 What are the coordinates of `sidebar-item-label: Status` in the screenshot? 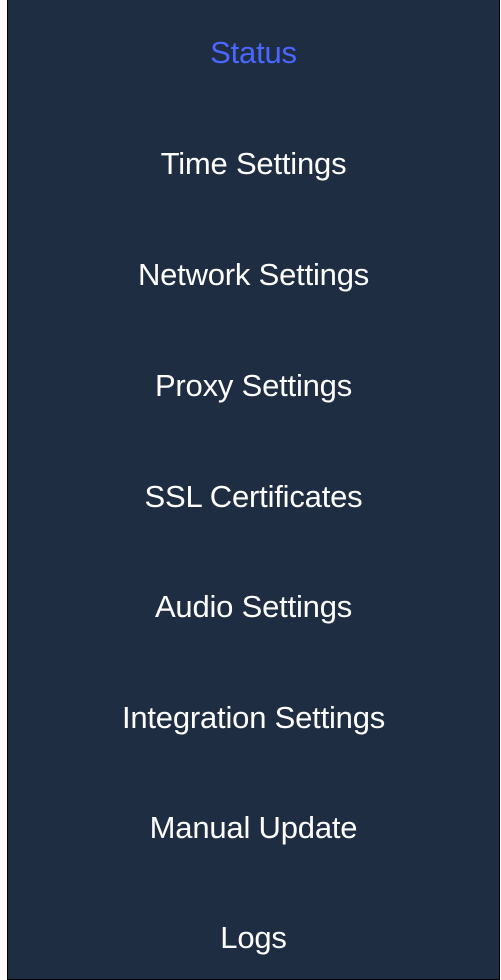 It's located at (253, 52).